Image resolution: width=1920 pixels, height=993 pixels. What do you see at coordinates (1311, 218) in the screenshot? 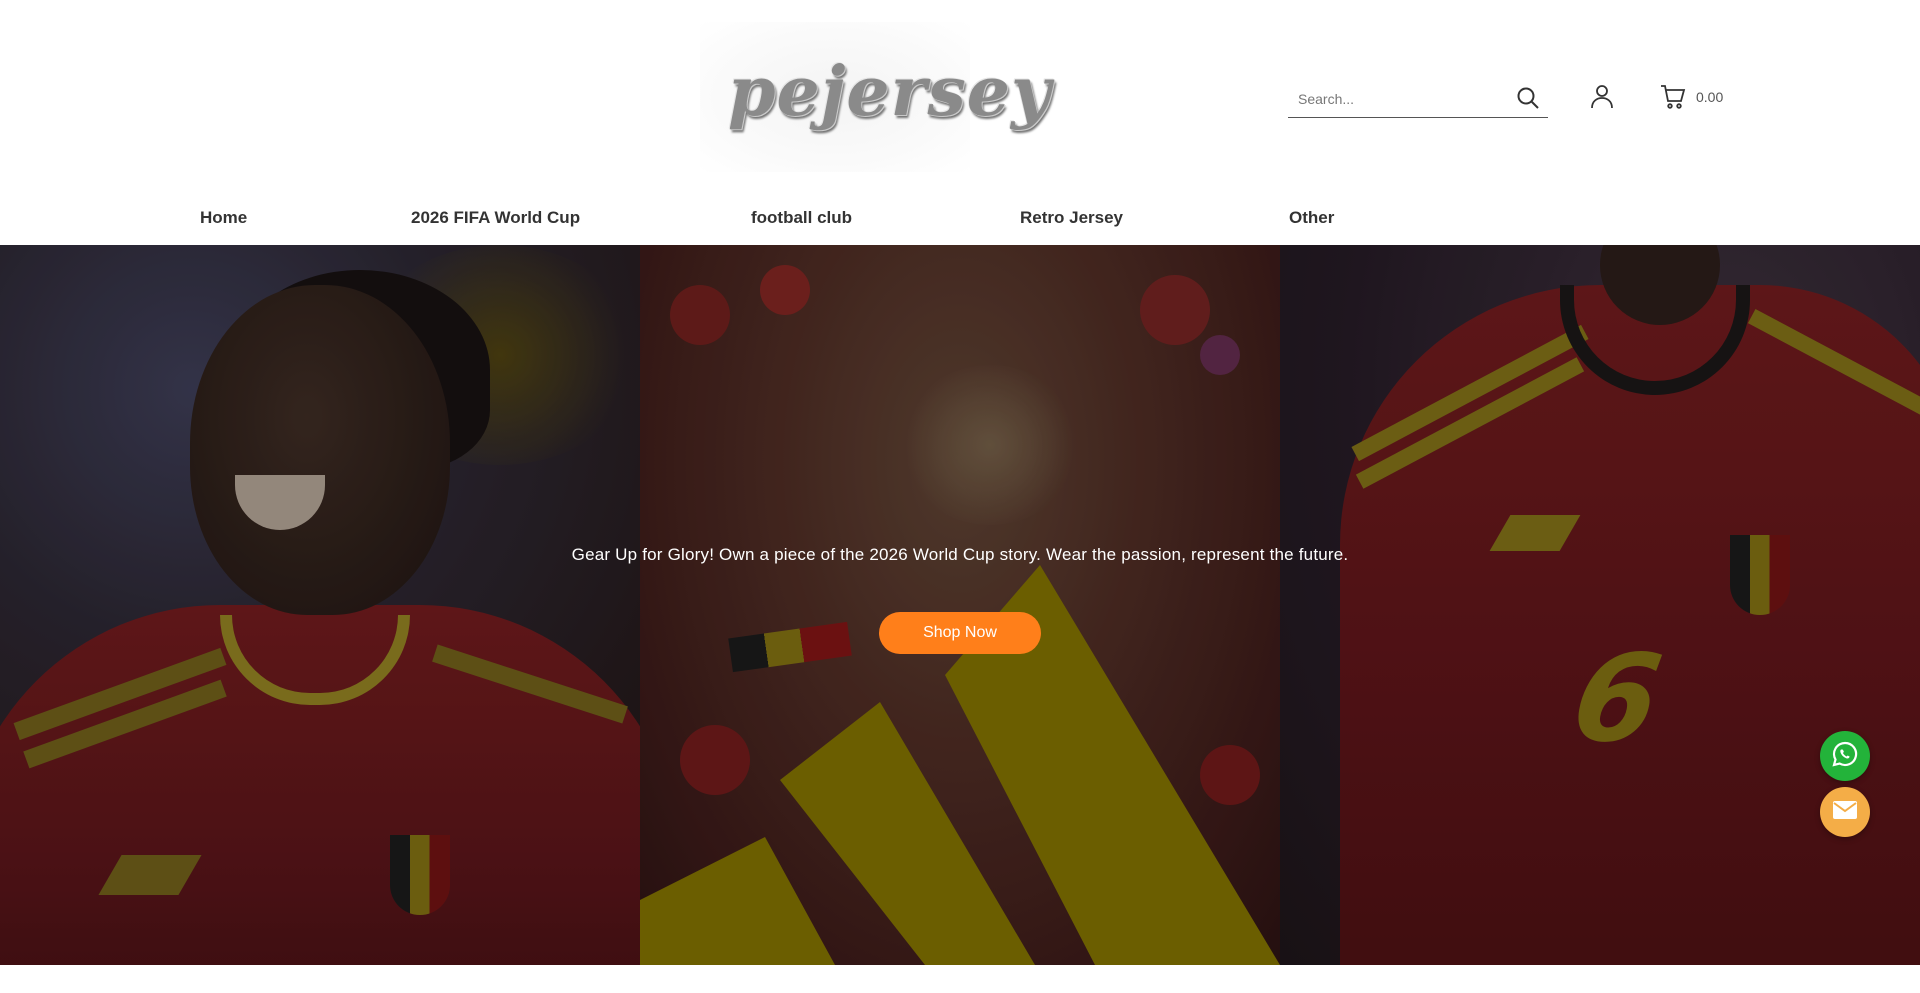
I see `nav-item-other: Other` at bounding box center [1311, 218].